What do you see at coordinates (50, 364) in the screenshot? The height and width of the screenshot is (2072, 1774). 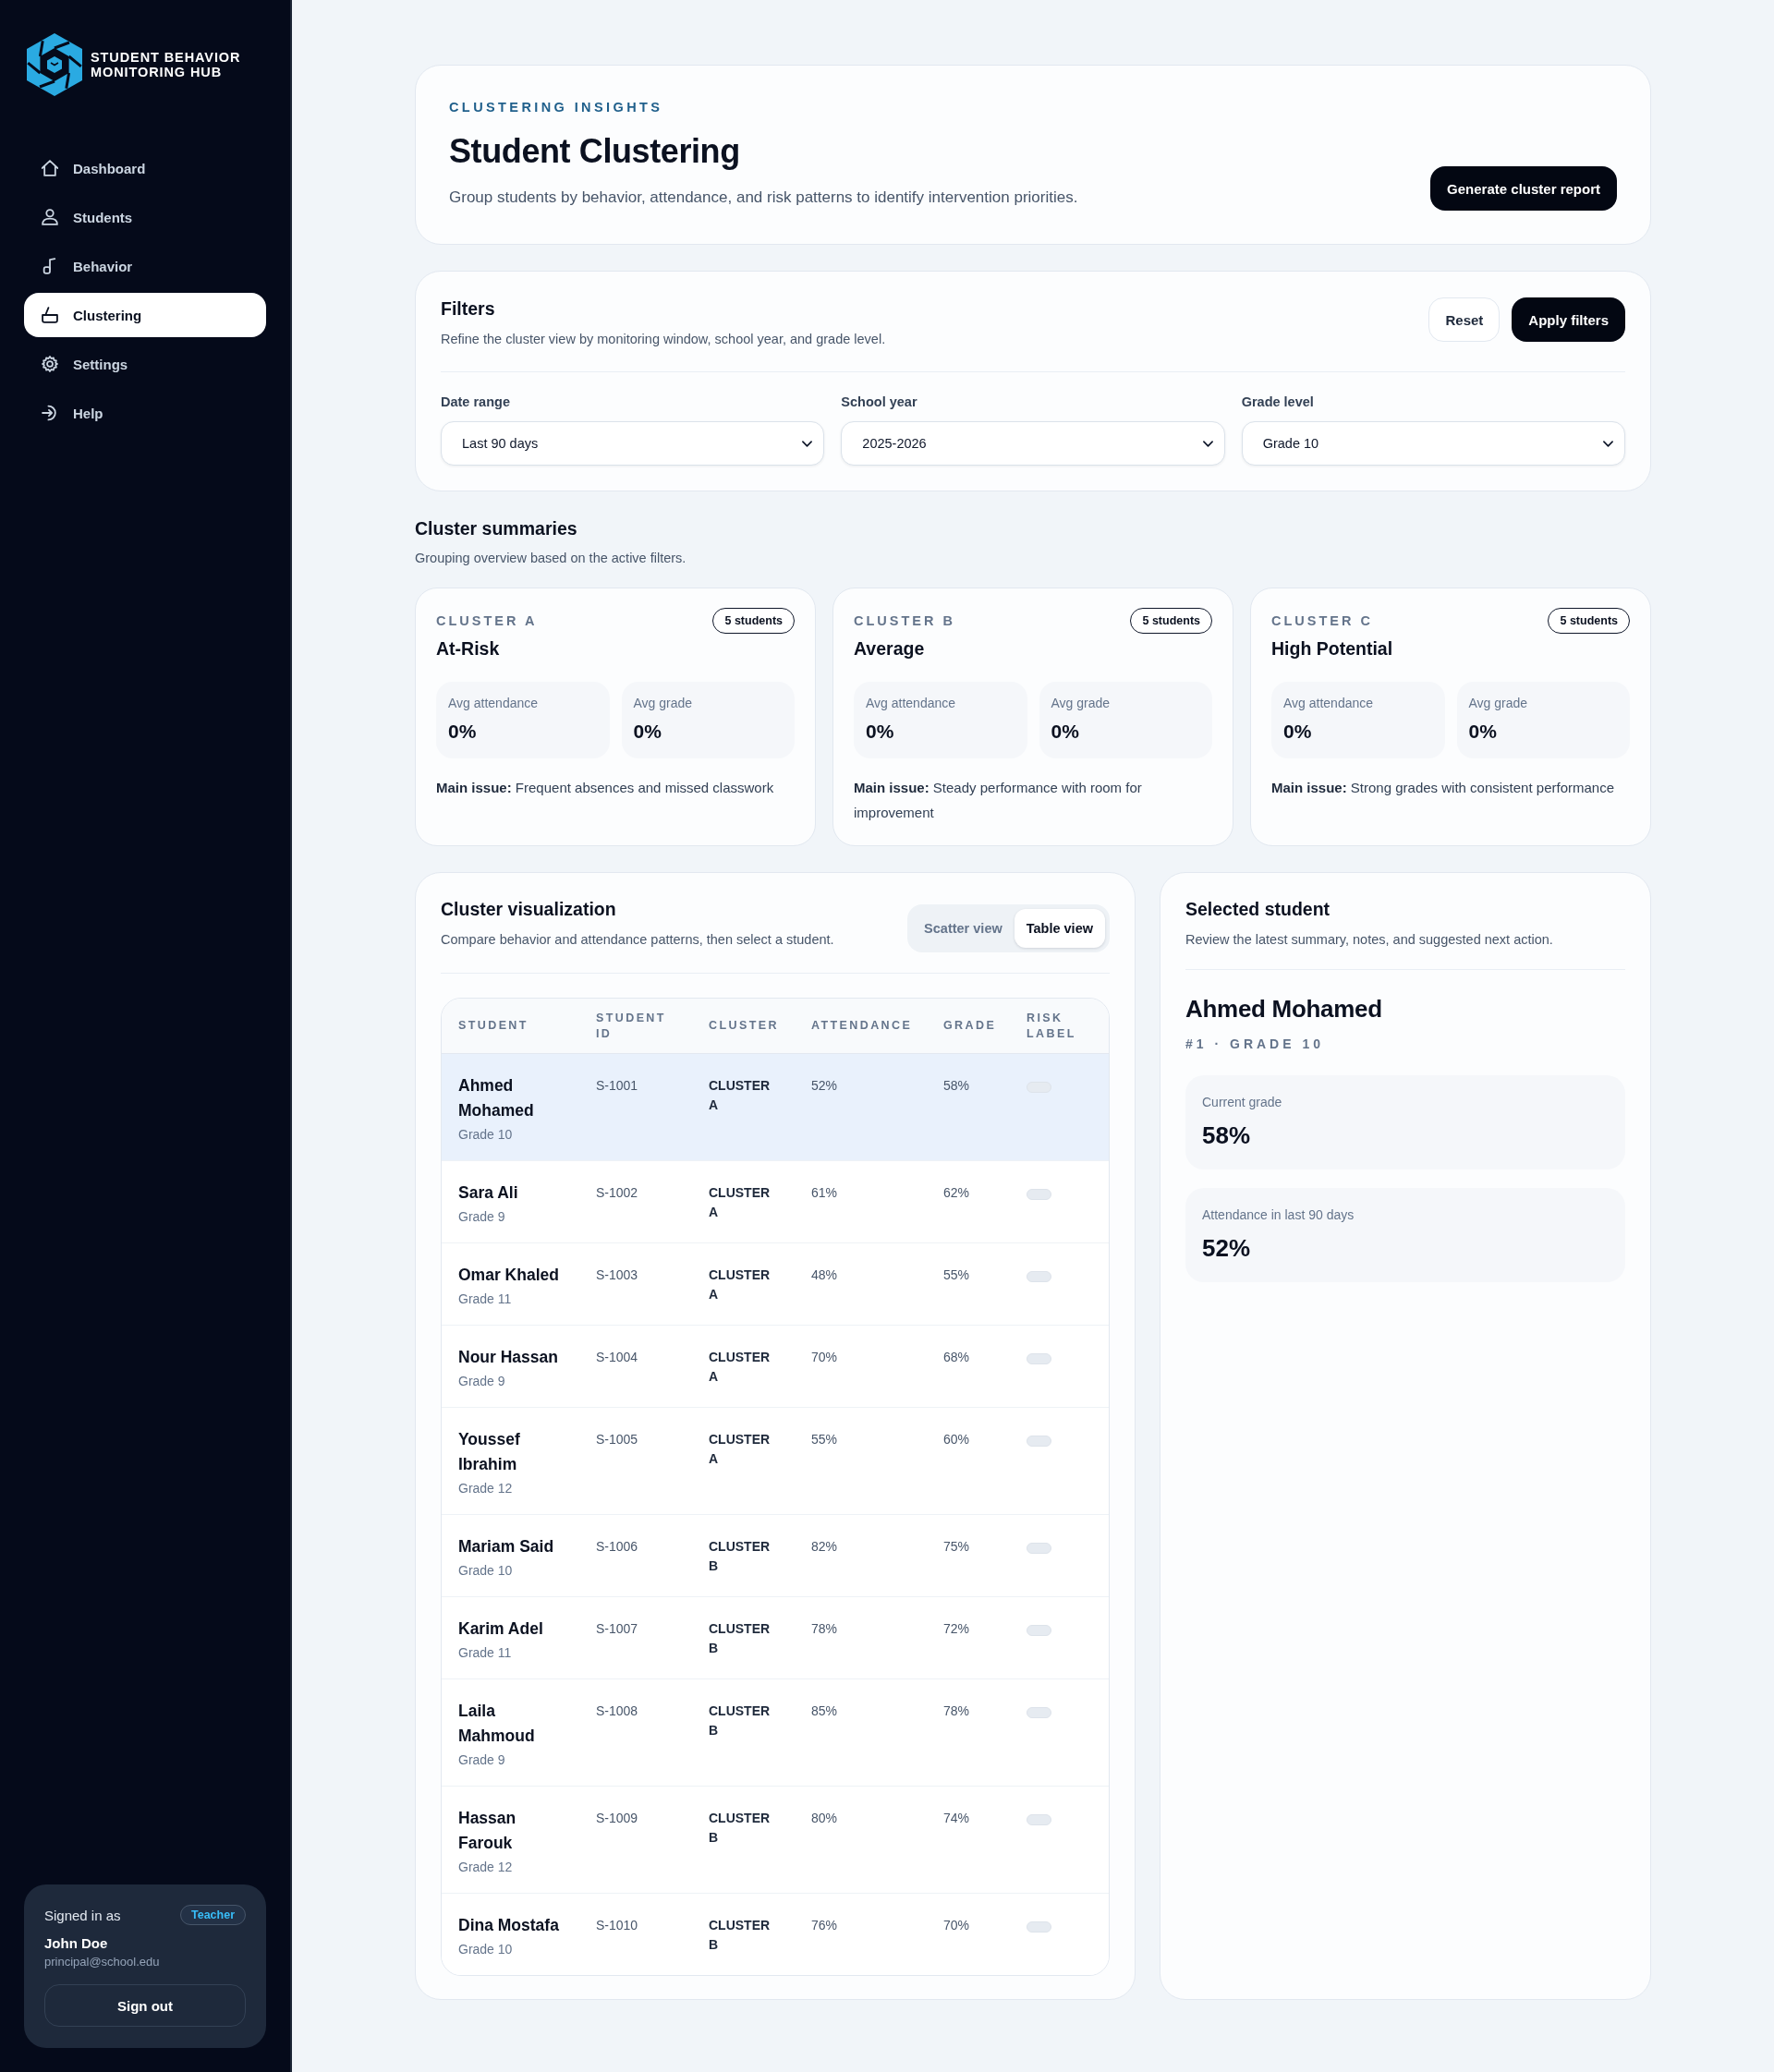 I see `settings-icon` at bounding box center [50, 364].